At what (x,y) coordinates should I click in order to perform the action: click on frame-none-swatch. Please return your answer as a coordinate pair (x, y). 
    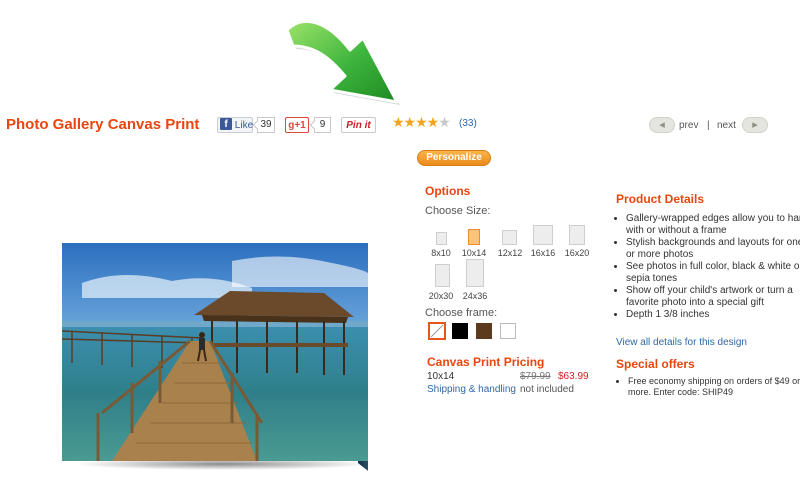
    Looking at the image, I should click on (437, 331).